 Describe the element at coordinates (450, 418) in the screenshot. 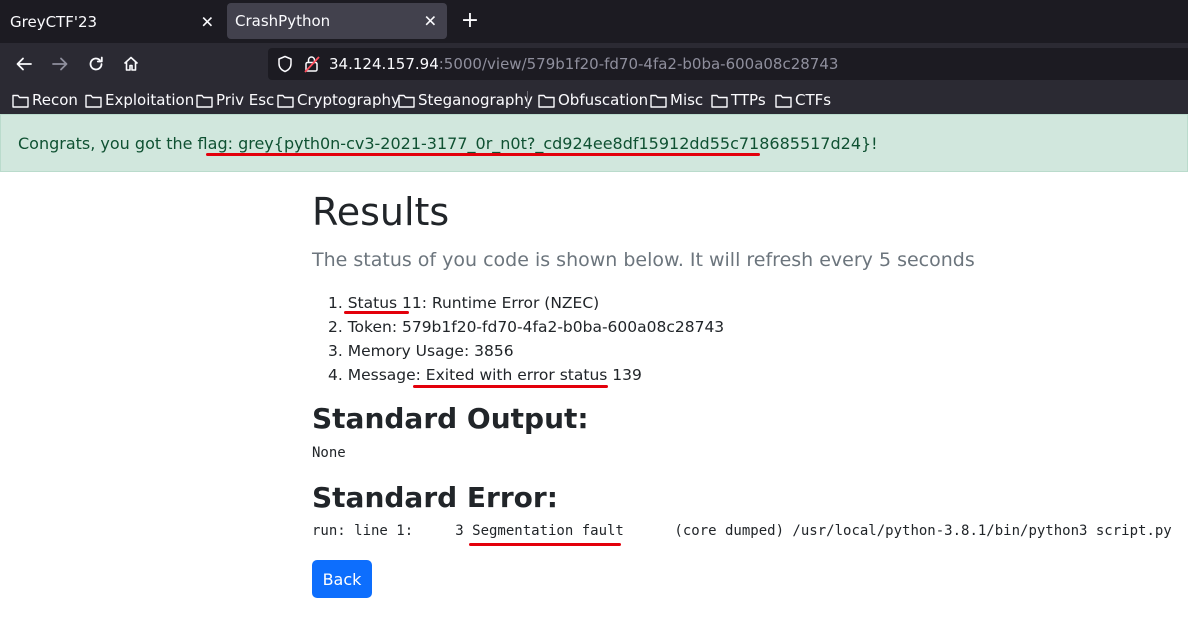

I see `stdout-heading: Standard Output:` at that location.